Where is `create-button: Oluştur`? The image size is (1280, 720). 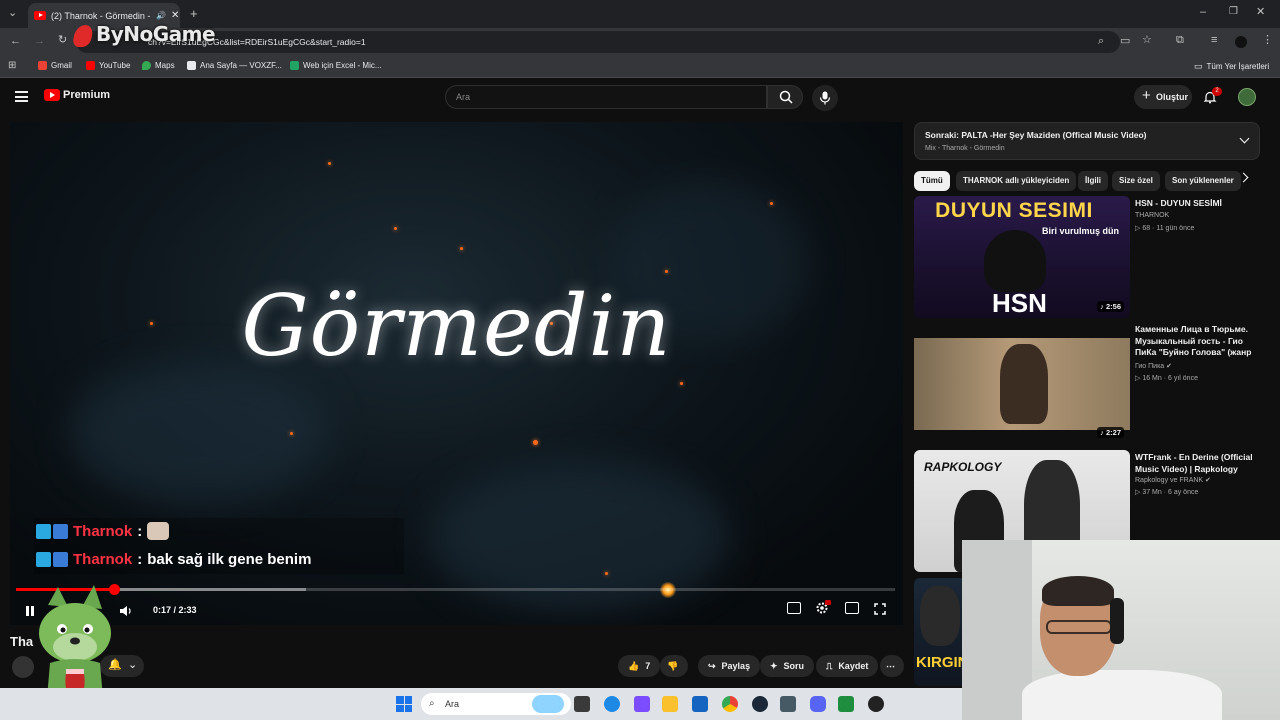 create-button: Oluştur is located at coordinates (1163, 96).